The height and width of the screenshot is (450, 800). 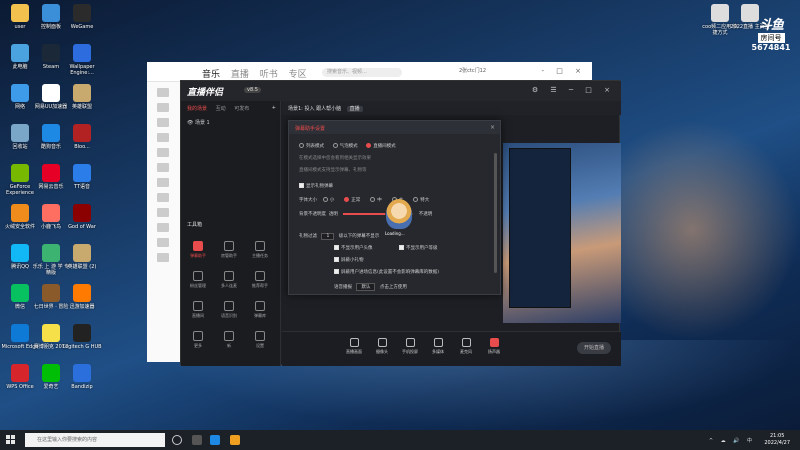 What do you see at coordinates (594, 348) in the screenshot?
I see `start-live-button: 开始直播` at bounding box center [594, 348].